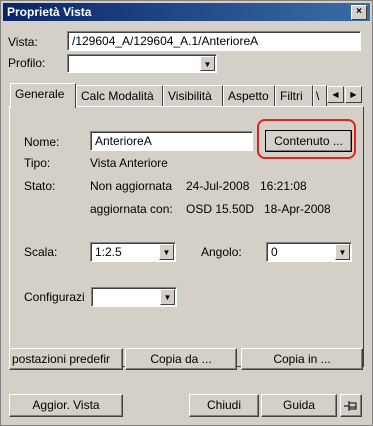 This screenshot has width=373, height=426. What do you see at coordinates (335, 94) in the screenshot?
I see `tab-scroll-left-icon: ◀` at bounding box center [335, 94].